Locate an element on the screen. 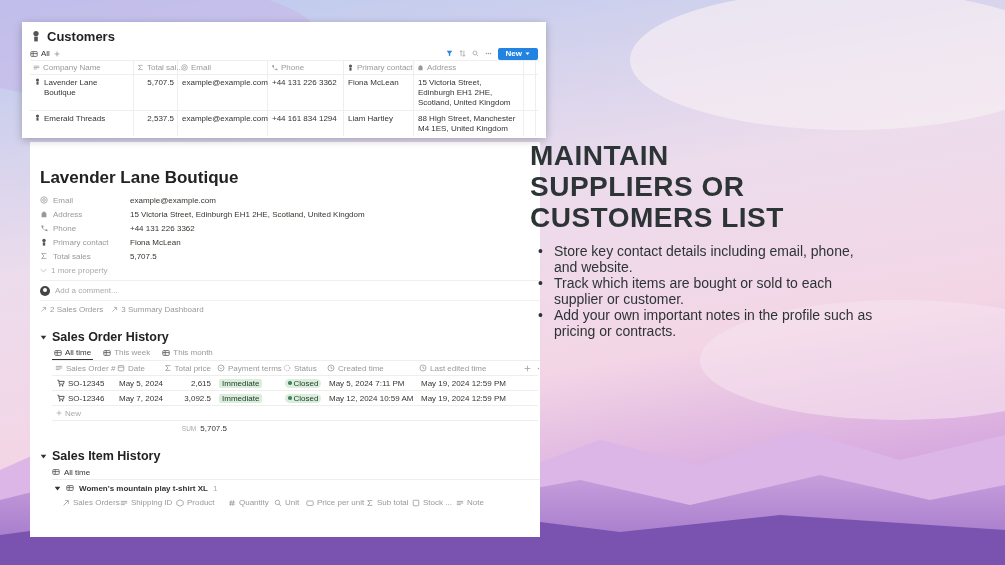 The width and height of the screenshot is (1005, 565). column-header: Date is located at coordinates (136, 368).